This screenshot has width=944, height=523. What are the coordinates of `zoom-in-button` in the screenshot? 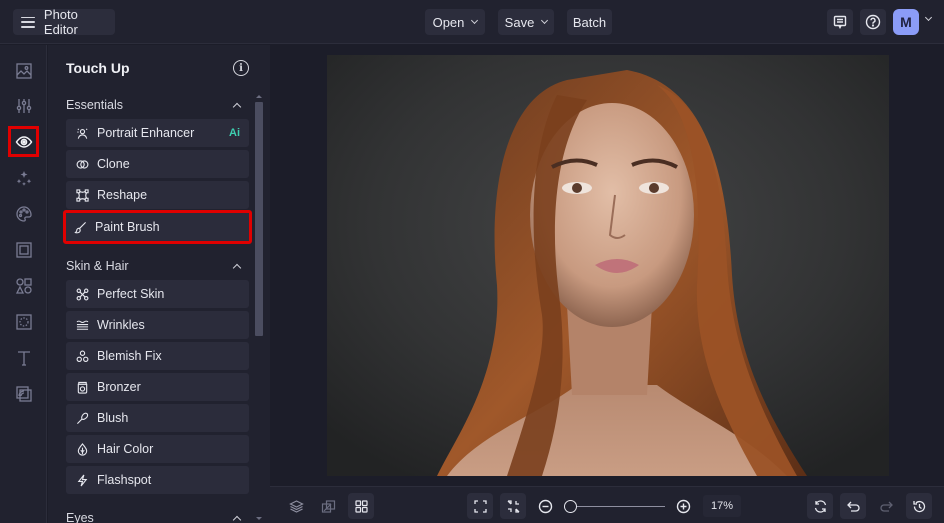 It's located at (683, 506).